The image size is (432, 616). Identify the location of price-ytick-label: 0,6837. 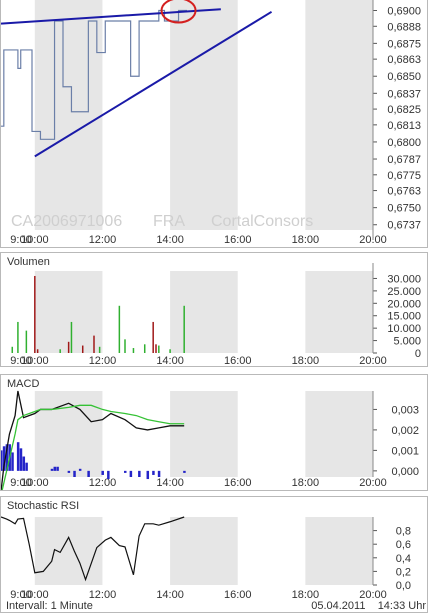
(404, 94).